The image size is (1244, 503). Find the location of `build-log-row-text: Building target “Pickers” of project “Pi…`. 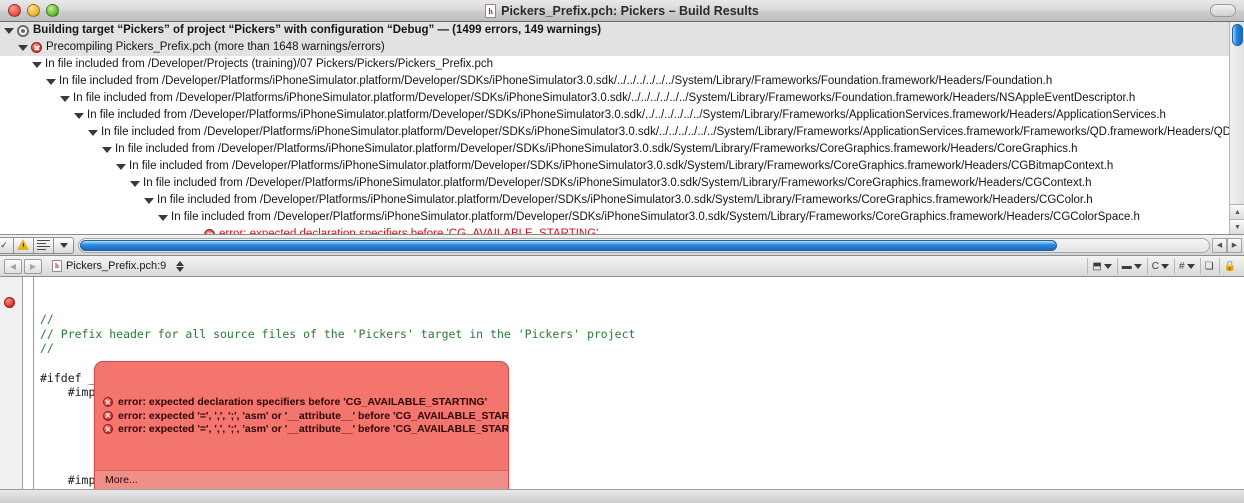

build-log-row-text: Building target “Pickers” of project “Pi… is located at coordinates (317, 30).